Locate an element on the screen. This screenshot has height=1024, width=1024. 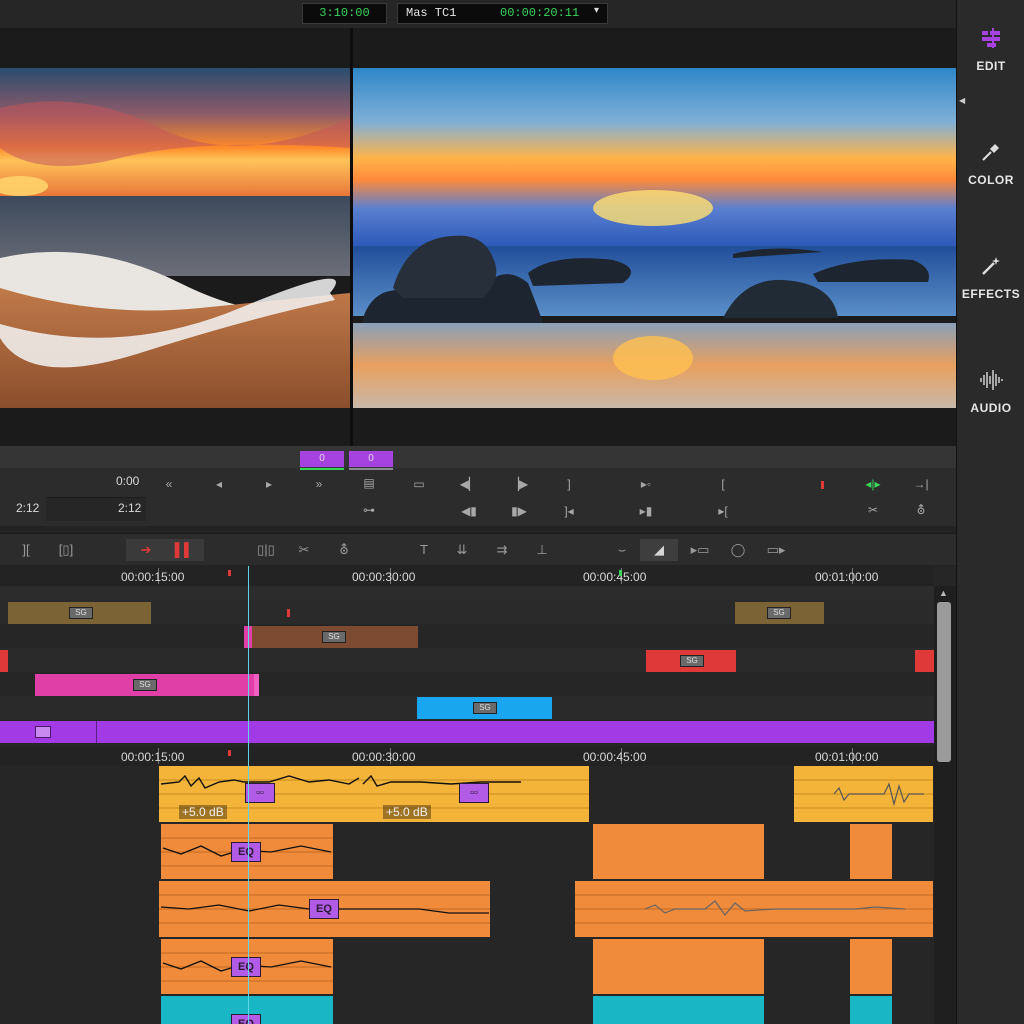
magic-wand-icon is located at coordinates (991, 266).